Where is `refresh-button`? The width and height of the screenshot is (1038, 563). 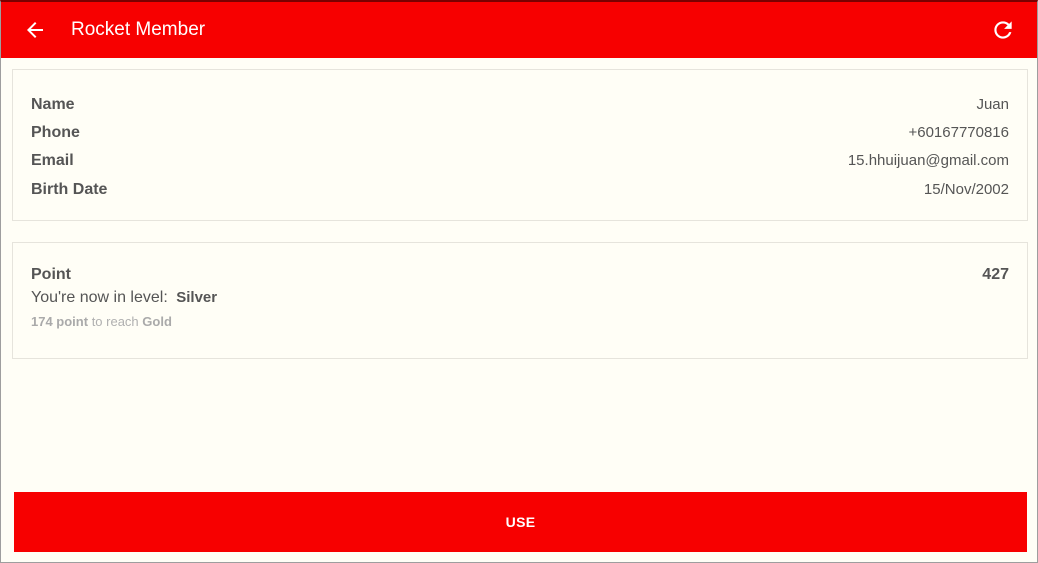
refresh-button is located at coordinates (1003, 30).